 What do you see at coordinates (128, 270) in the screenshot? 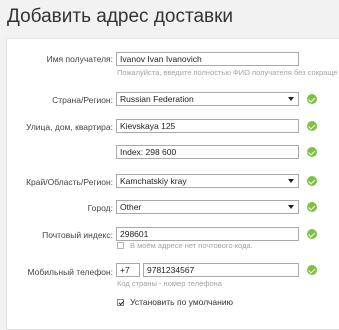
I see `phone-country-code-input: +7` at bounding box center [128, 270].